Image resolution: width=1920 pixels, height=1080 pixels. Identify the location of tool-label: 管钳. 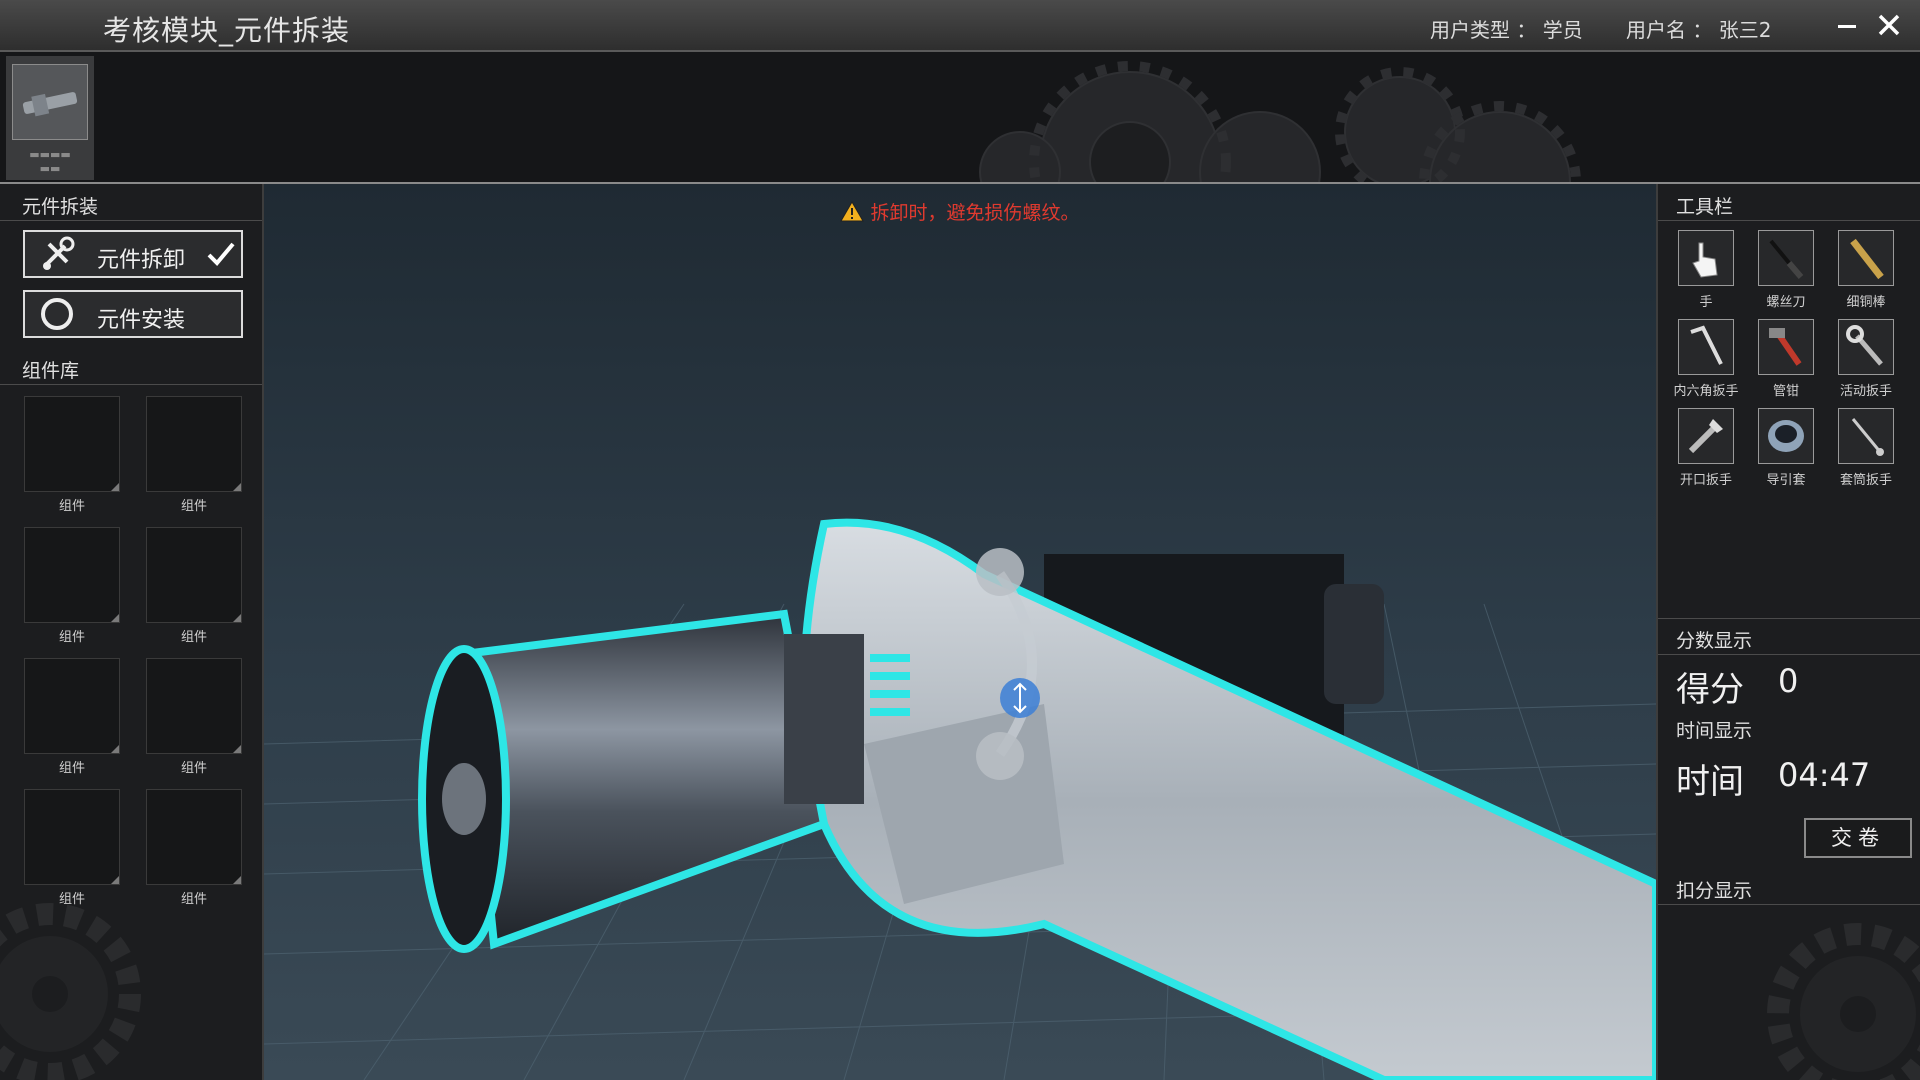
(1785, 391).